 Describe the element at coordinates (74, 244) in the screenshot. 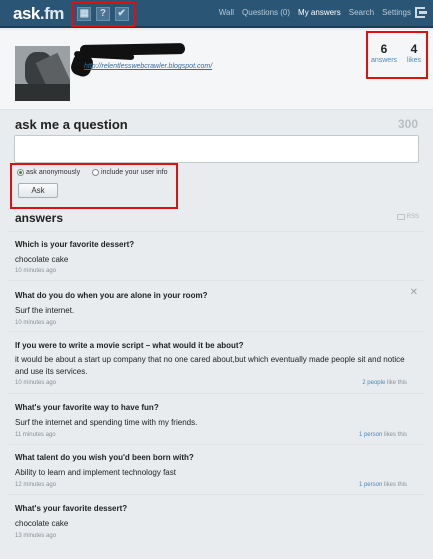

I see `question-text: Which is your favorite dessert?` at that location.